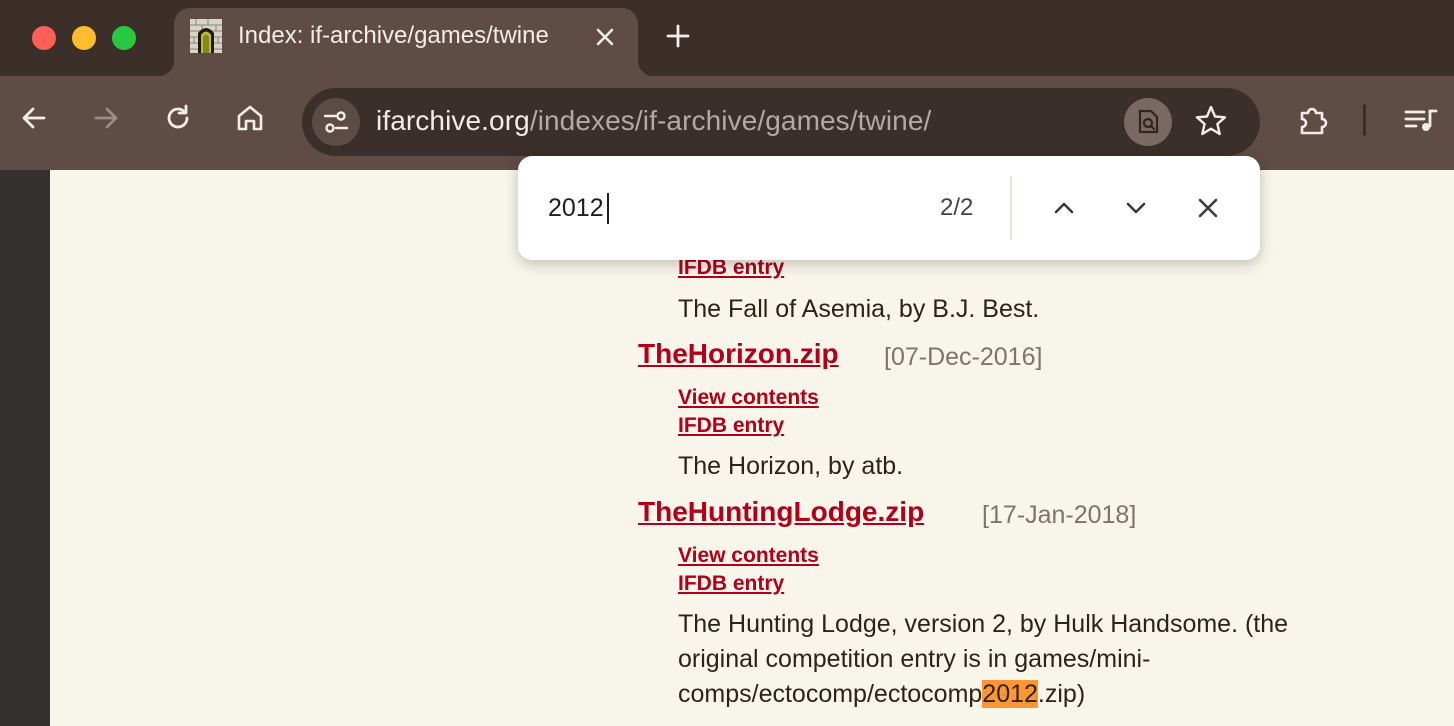  What do you see at coordinates (608, 208) in the screenshot?
I see `text-caret` at bounding box center [608, 208].